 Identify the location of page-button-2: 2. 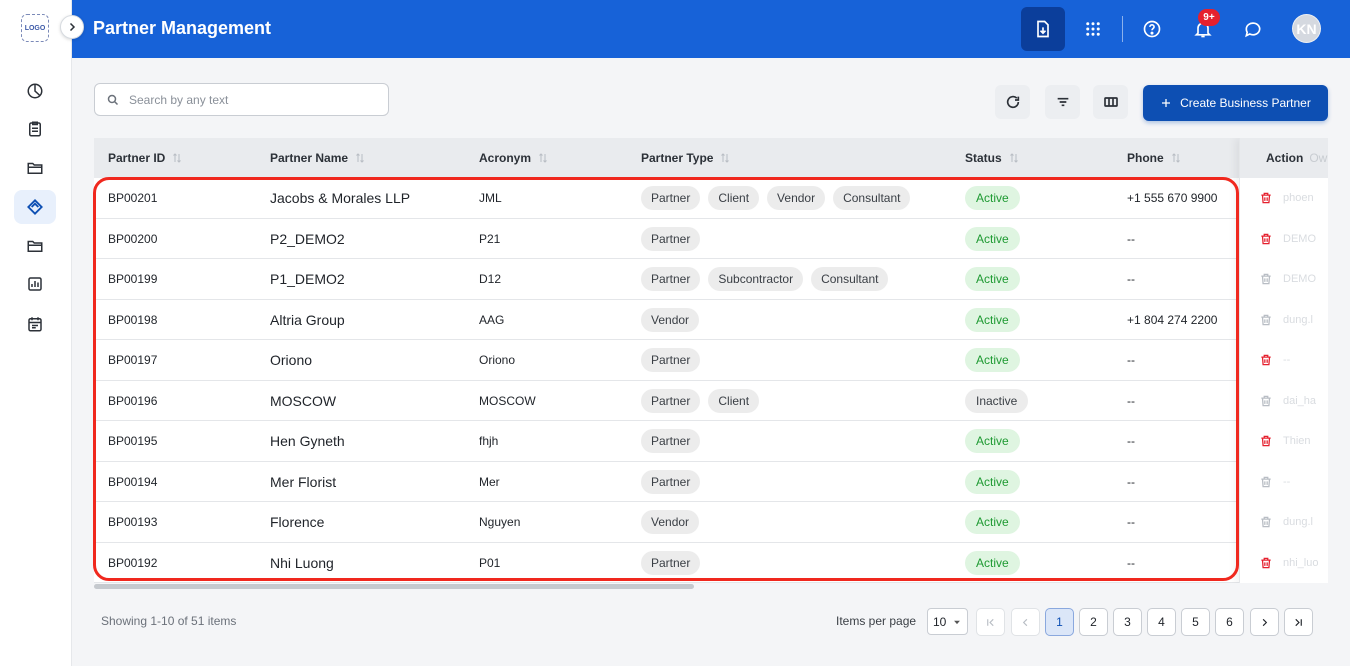
(1093, 622).